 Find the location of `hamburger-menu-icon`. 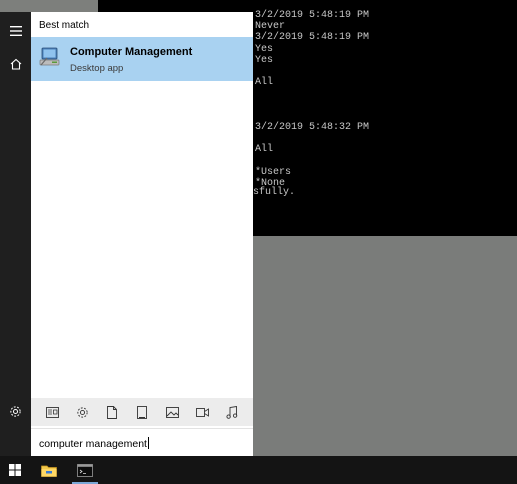

hamburger-menu-icon is located at coordinates (15, 31).